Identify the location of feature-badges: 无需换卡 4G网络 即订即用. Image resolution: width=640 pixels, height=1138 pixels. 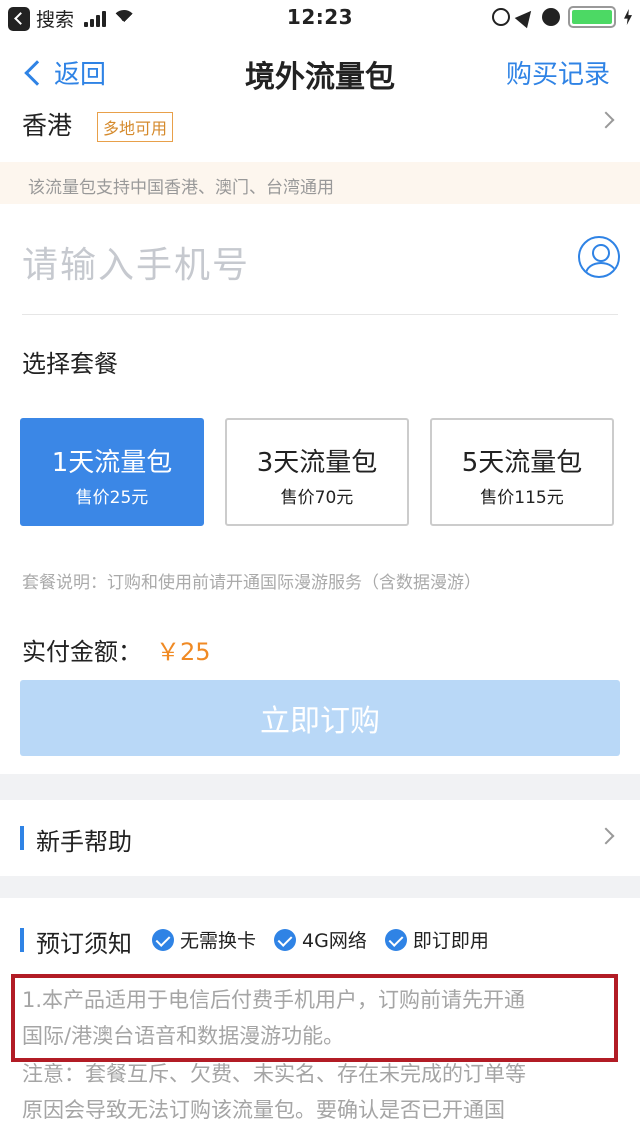
(320, 939).